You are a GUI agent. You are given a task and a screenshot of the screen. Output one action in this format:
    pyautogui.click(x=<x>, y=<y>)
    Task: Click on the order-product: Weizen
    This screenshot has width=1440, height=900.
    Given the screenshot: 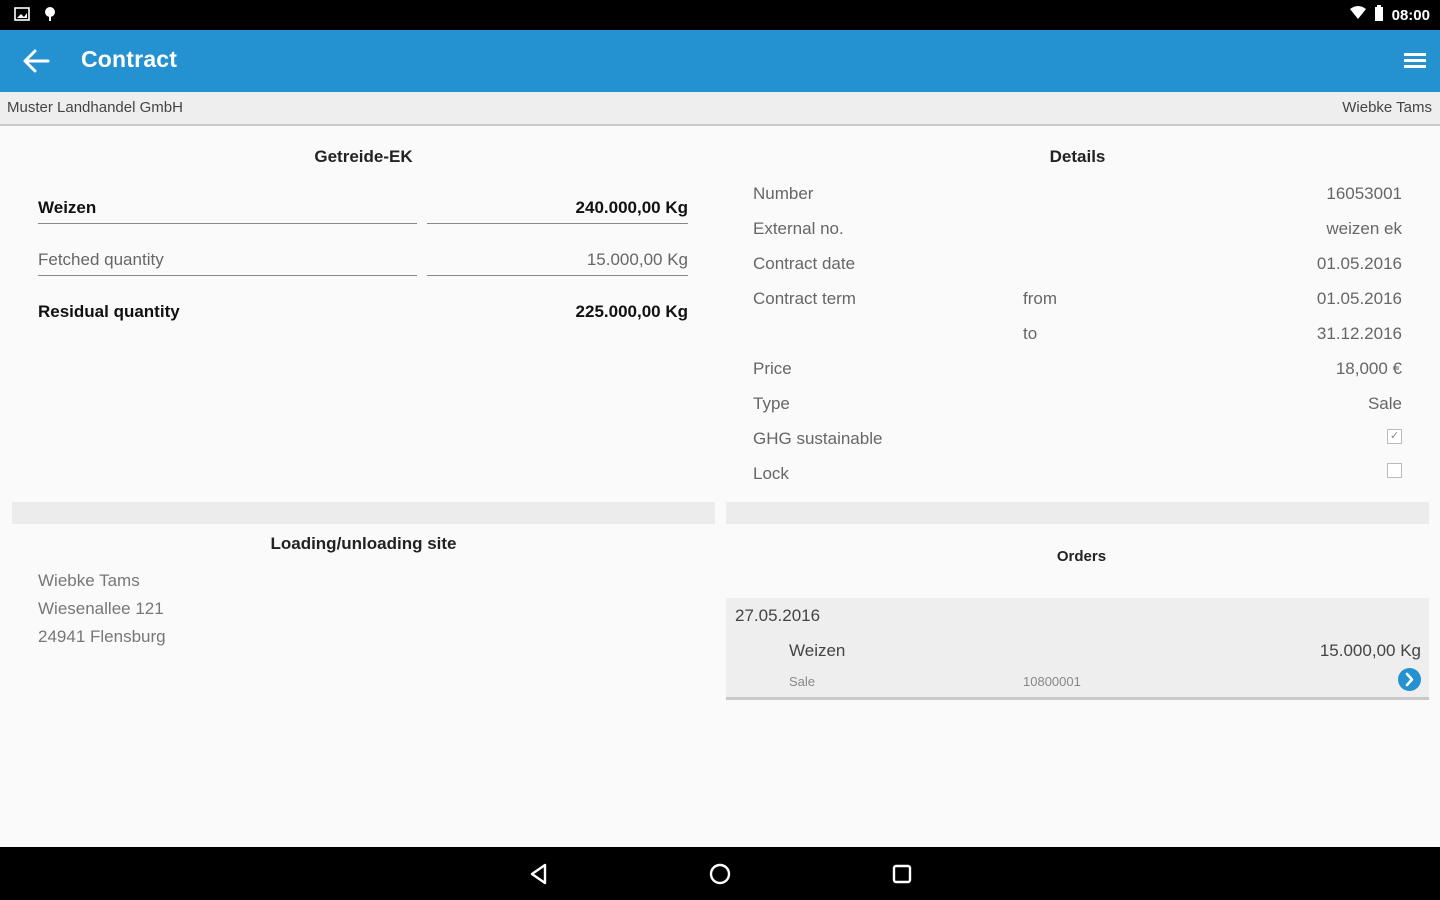 What is the action you would take?
    pyautogui.click(x=817, y=650)
    